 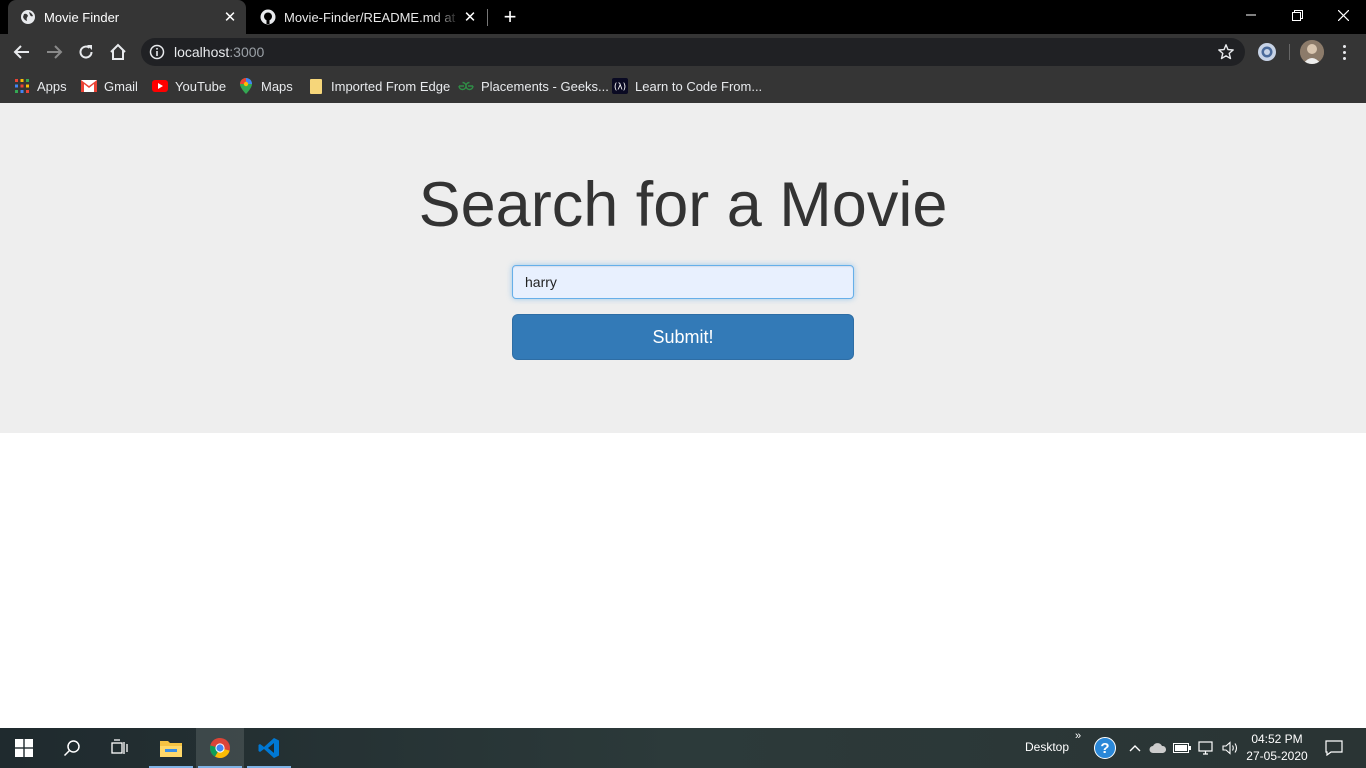 What do you see at coordinates (1312, 52) in the screenshot?
I see `profile-avatar` at bounding box center [1312, 52].